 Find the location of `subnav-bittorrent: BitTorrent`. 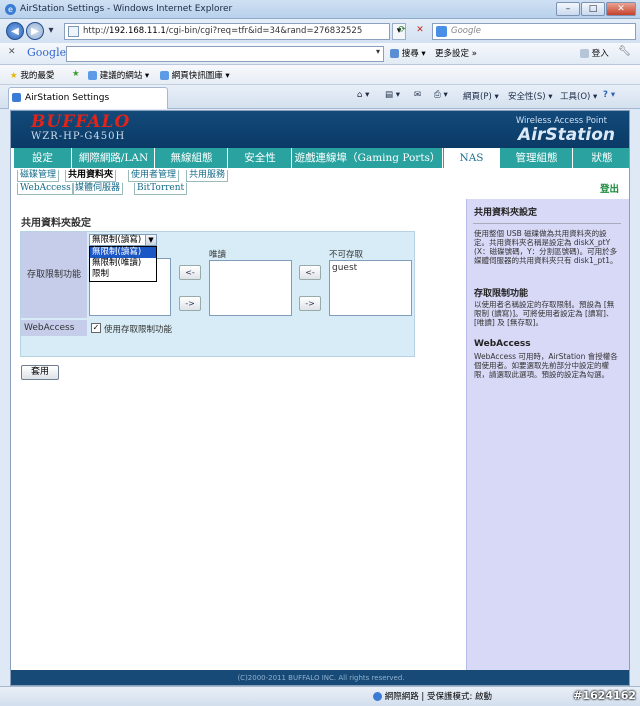

subnav-bittorrent: BitTorrent is located at coordinates (161, 189).